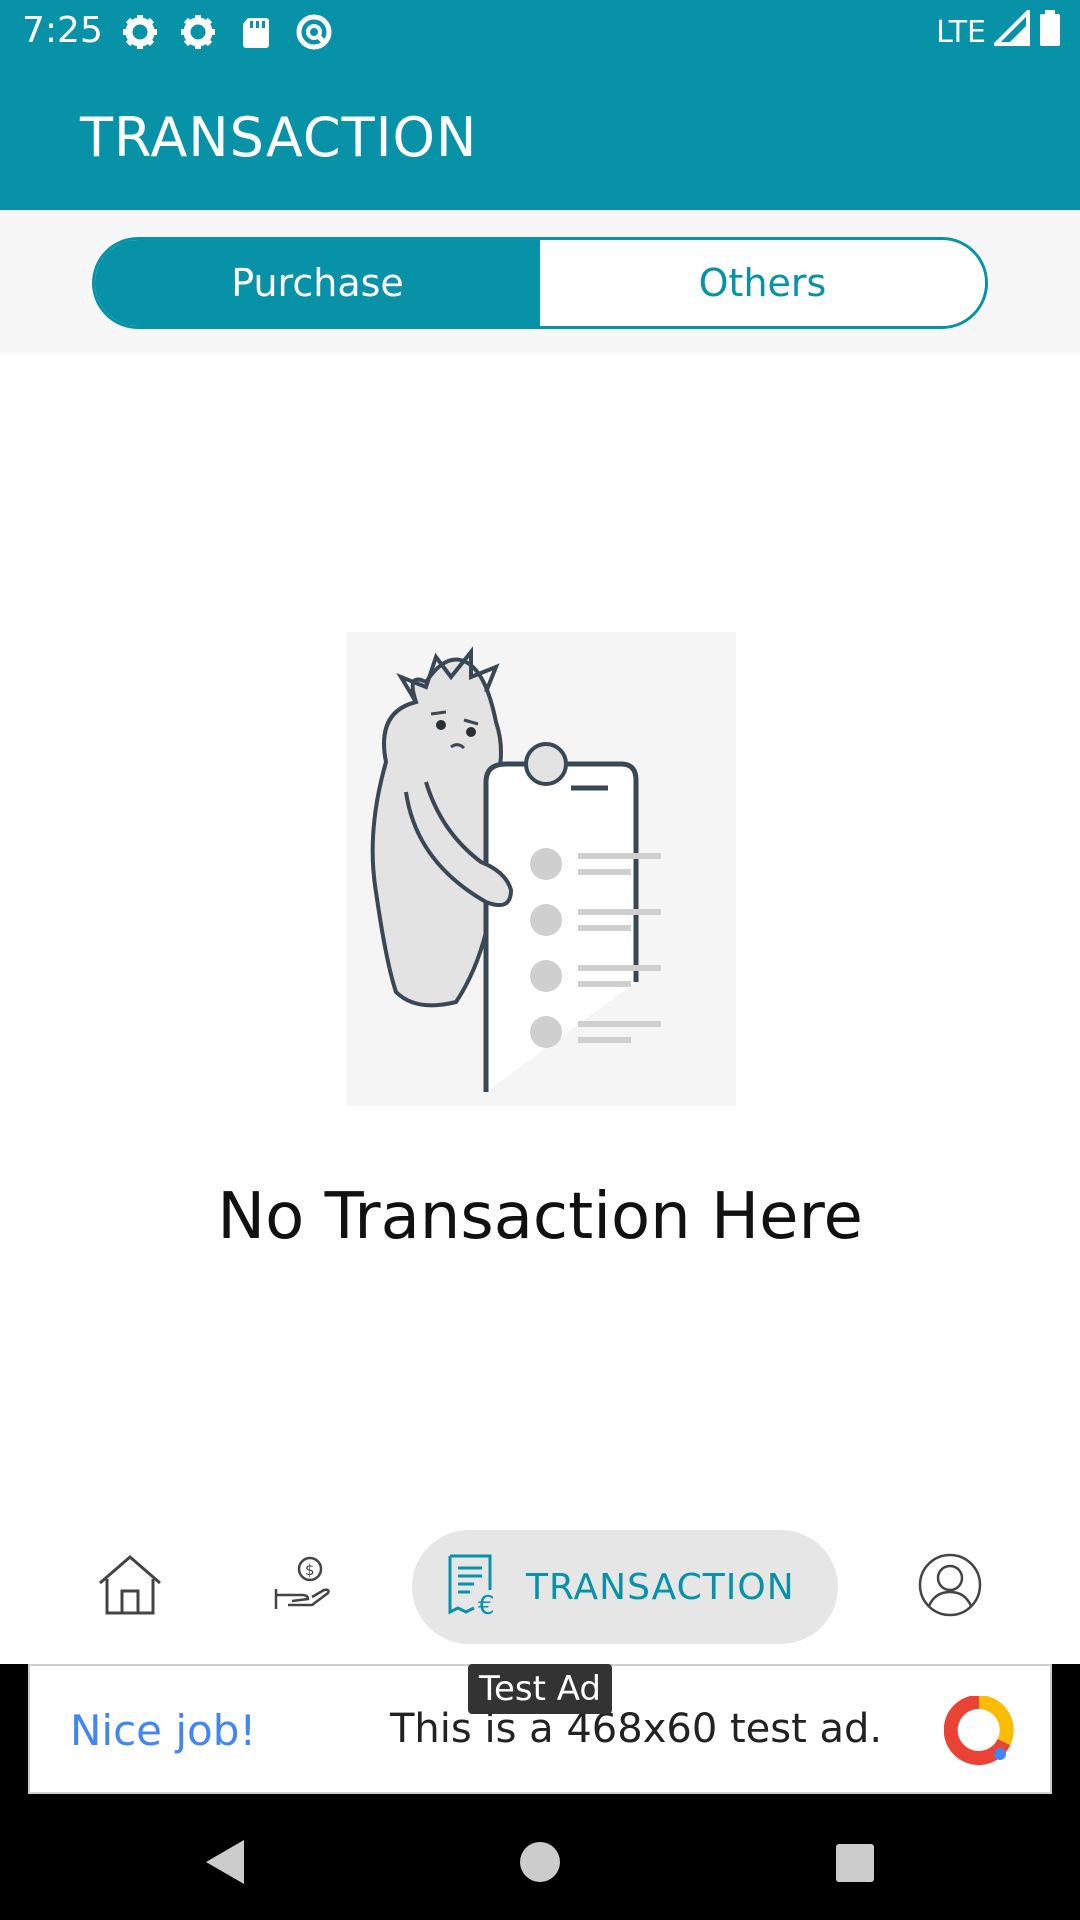 The image size is (1080, 1920). I want to click on status-bar: 7:25 LTE, so click(540, 31).